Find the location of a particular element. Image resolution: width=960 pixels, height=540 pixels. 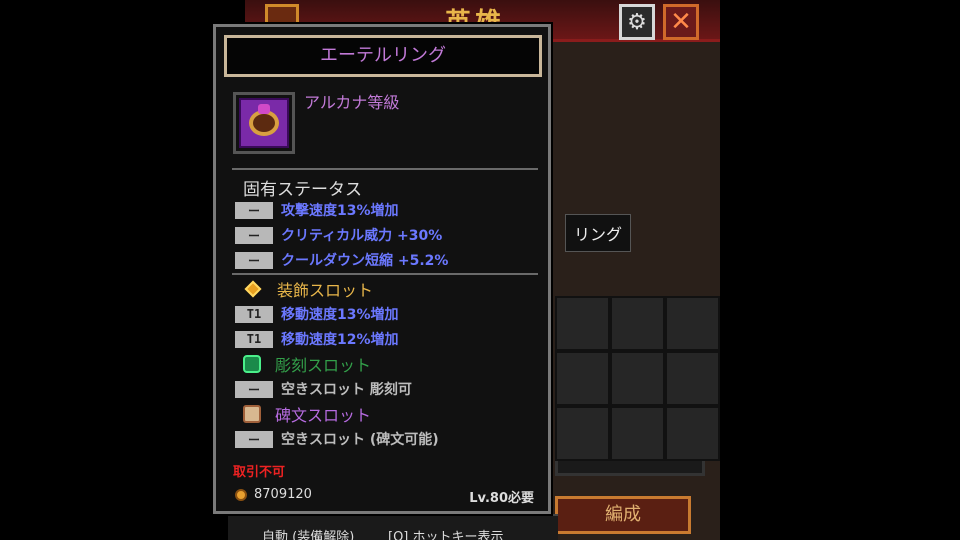

item-grade: アルカナ等級 is located at coordinates (352, 102).